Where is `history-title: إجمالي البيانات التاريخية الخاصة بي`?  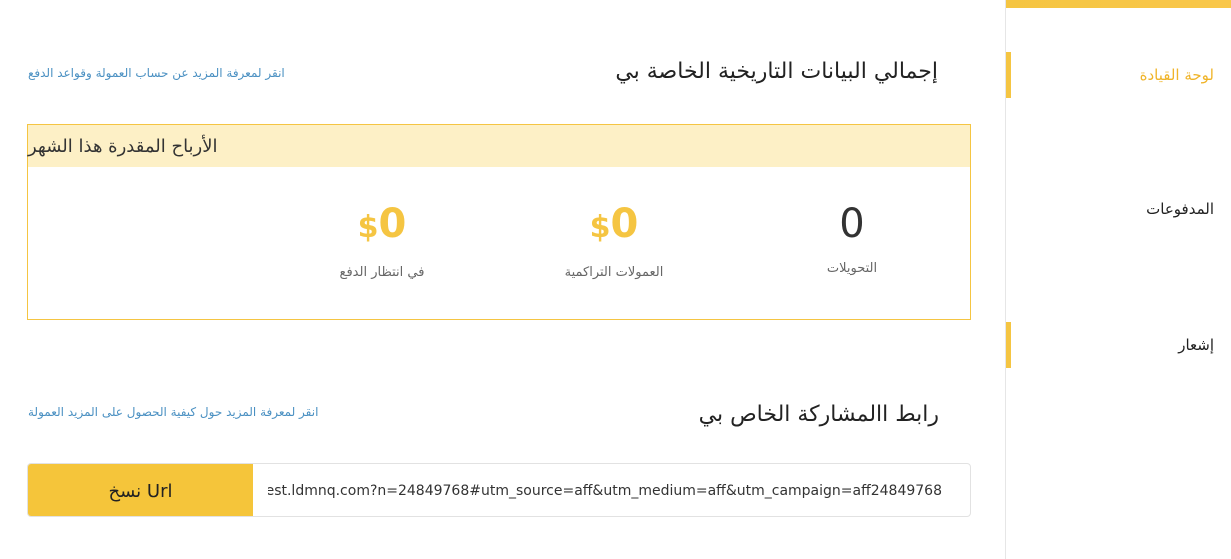
history-title: إجمالي البيانات التاريخية الخاصة بي is located at coordinates (776, 71).